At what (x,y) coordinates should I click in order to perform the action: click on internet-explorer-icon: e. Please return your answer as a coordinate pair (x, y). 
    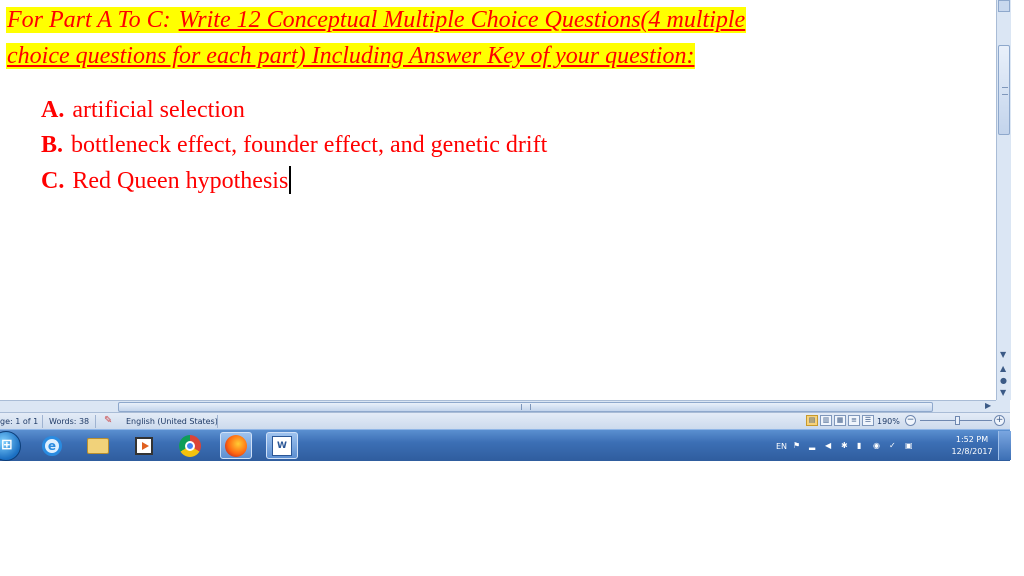
    Looking at the image, I should click on (52, 445).